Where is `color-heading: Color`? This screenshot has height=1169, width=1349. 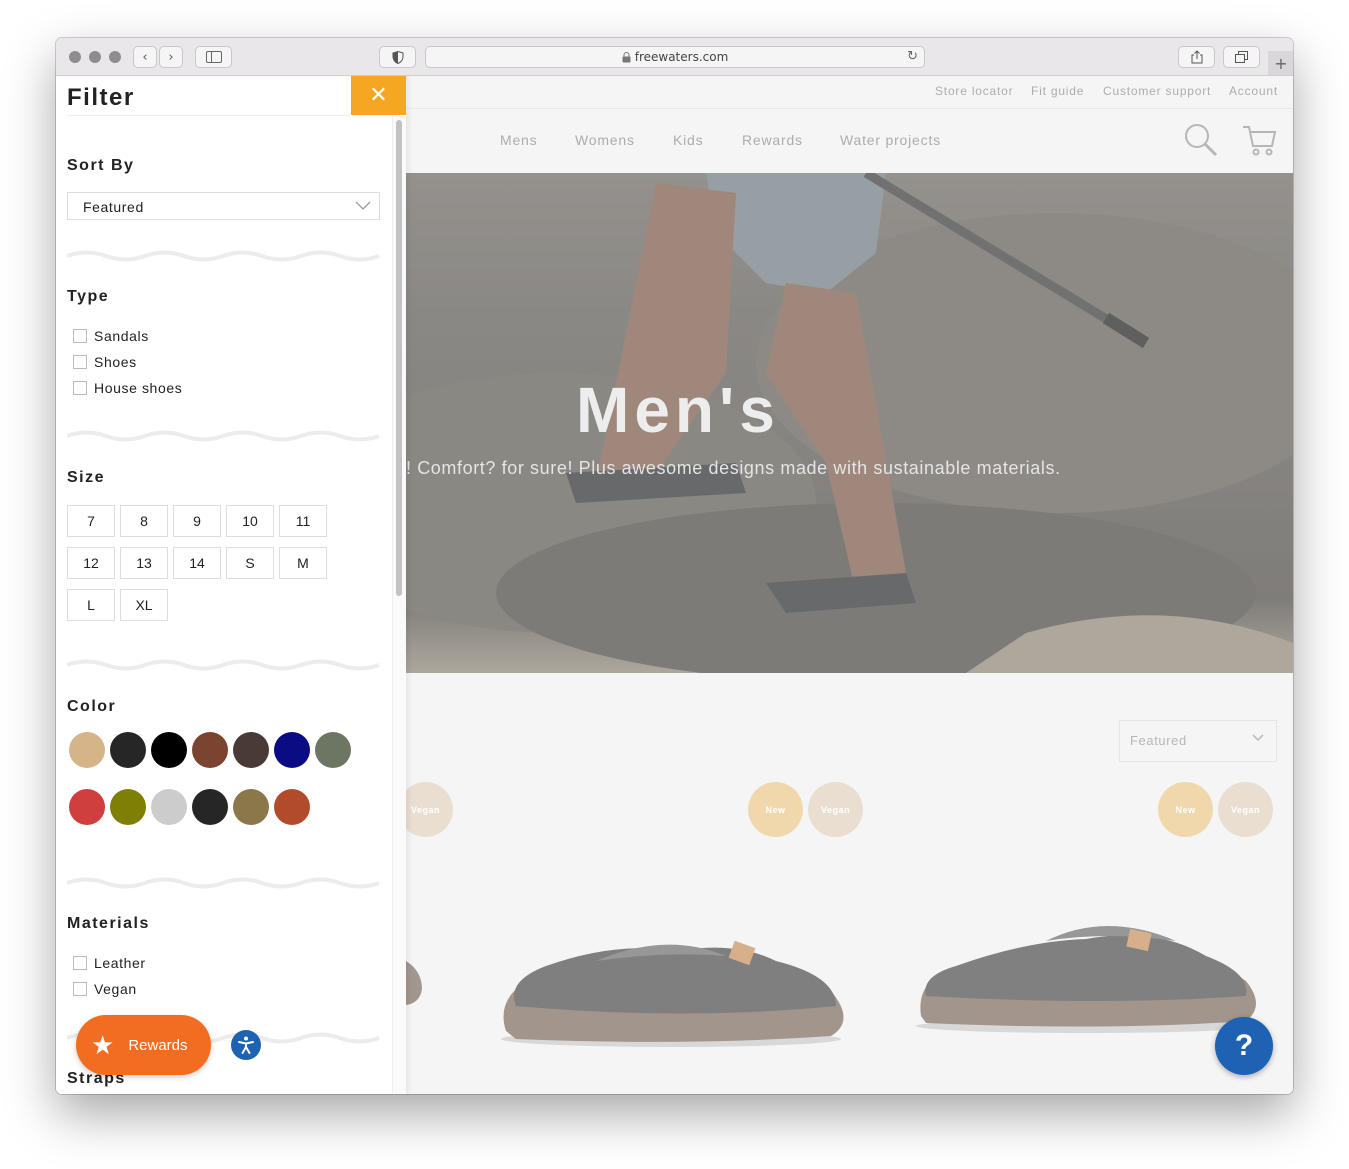
color-heading: Color is located at coordinates (92, 706).